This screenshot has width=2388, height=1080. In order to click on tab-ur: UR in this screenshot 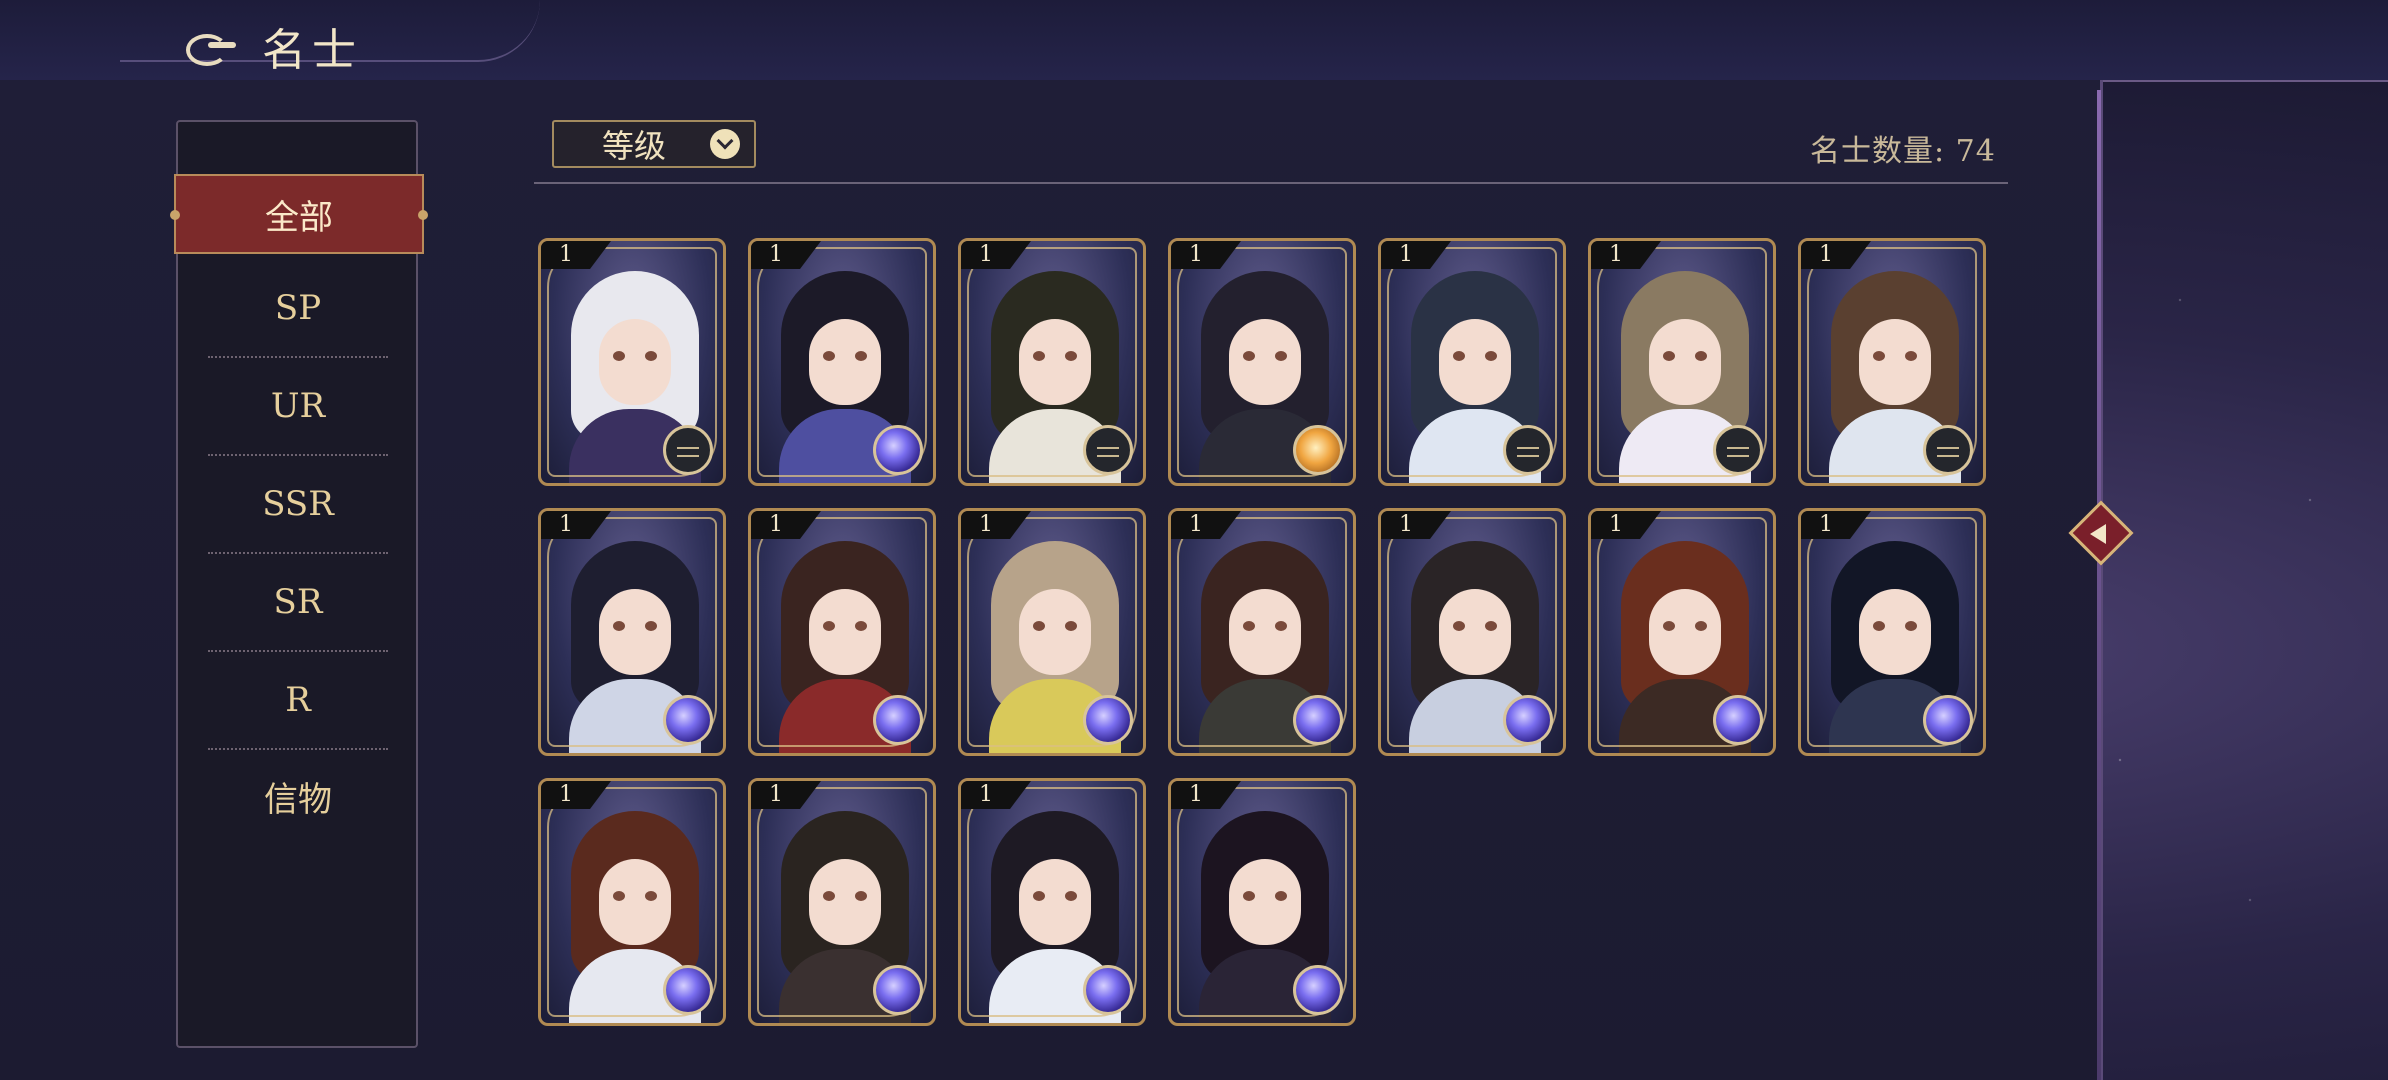, I will do `click(298, 407)`.